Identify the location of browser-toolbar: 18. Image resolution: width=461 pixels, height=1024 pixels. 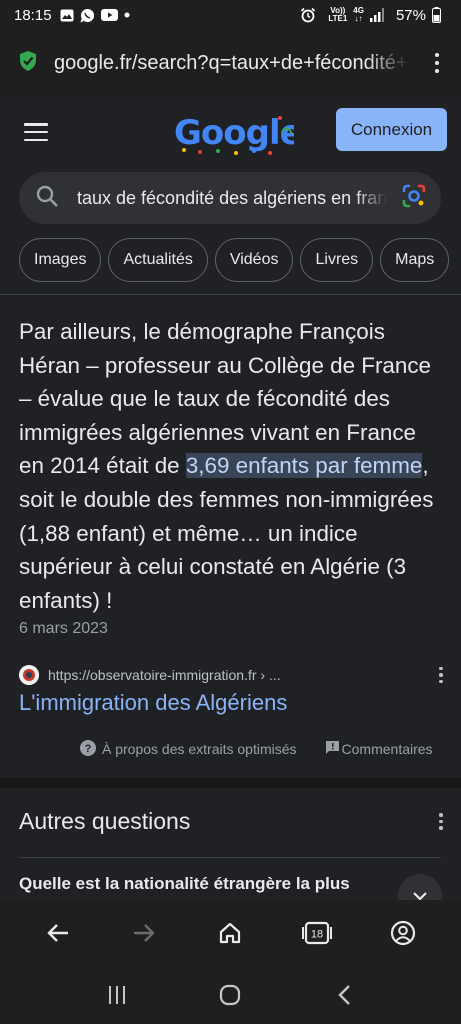
(230, 933).